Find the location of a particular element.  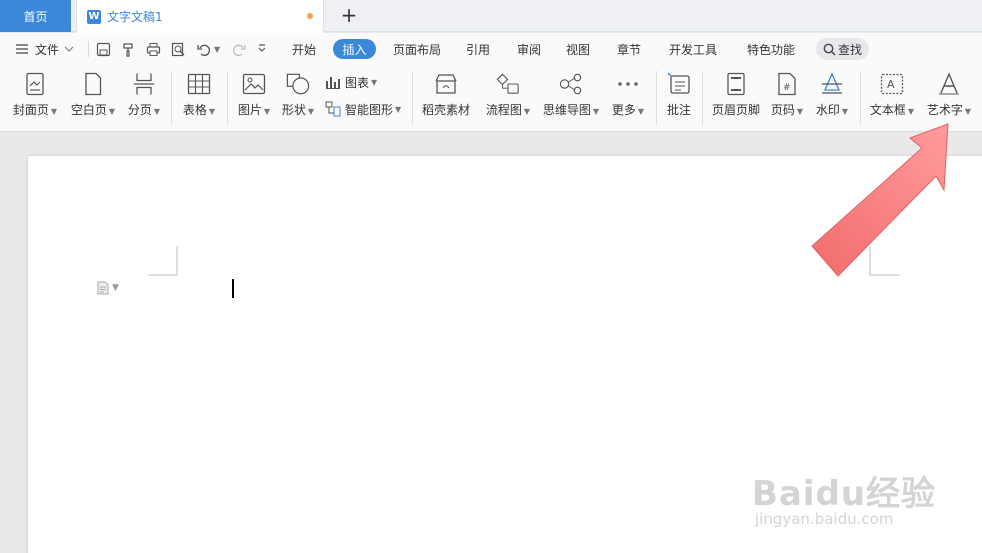

word-art-icon is located at coordinates (949, 83).